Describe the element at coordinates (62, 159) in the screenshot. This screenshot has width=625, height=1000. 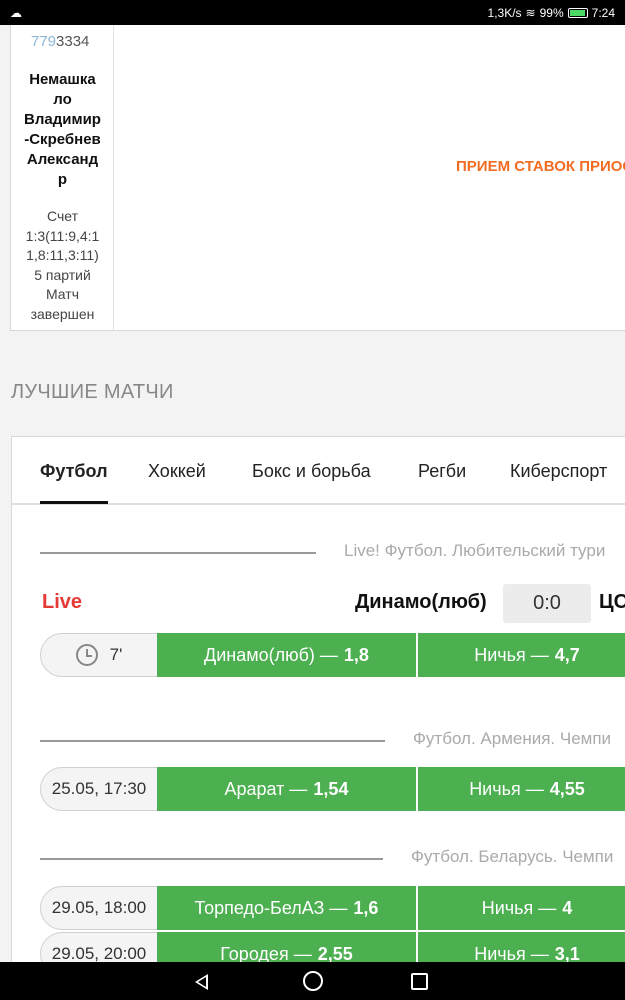
I see `player-line: Александ` at that location.